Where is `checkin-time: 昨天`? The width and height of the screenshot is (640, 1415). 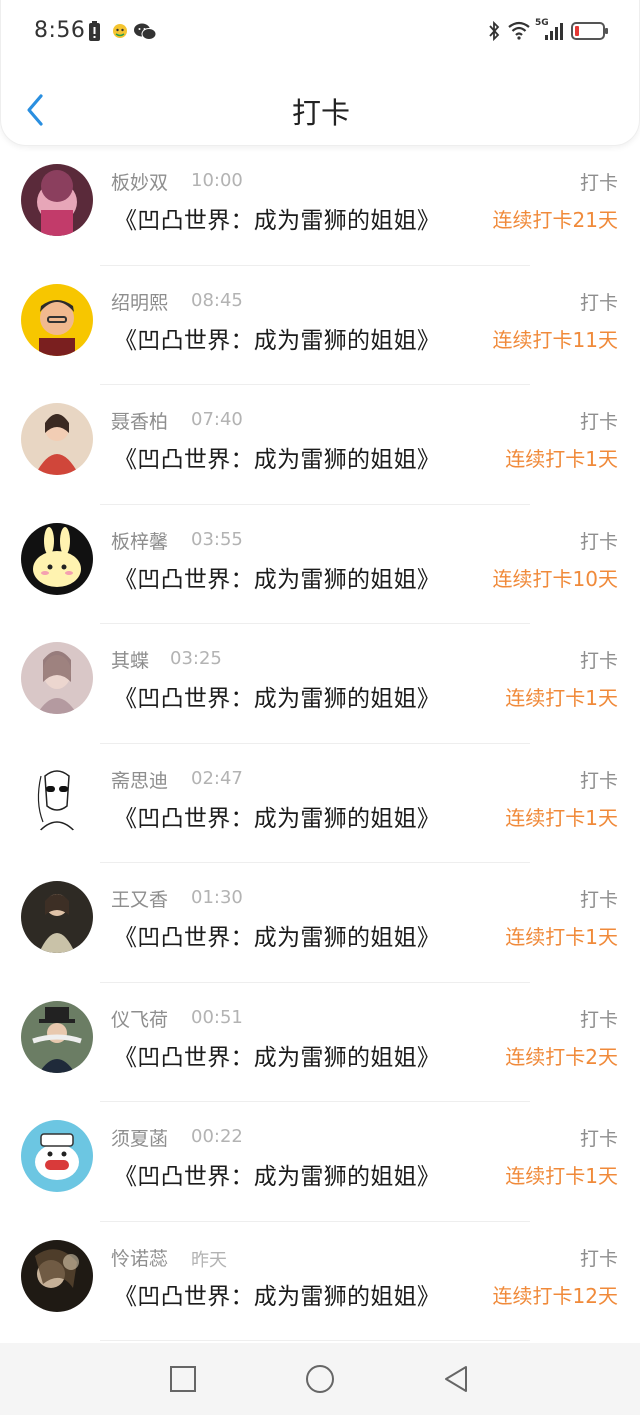
checkin-time: 昨天 is located at coordinates (209, 1260).